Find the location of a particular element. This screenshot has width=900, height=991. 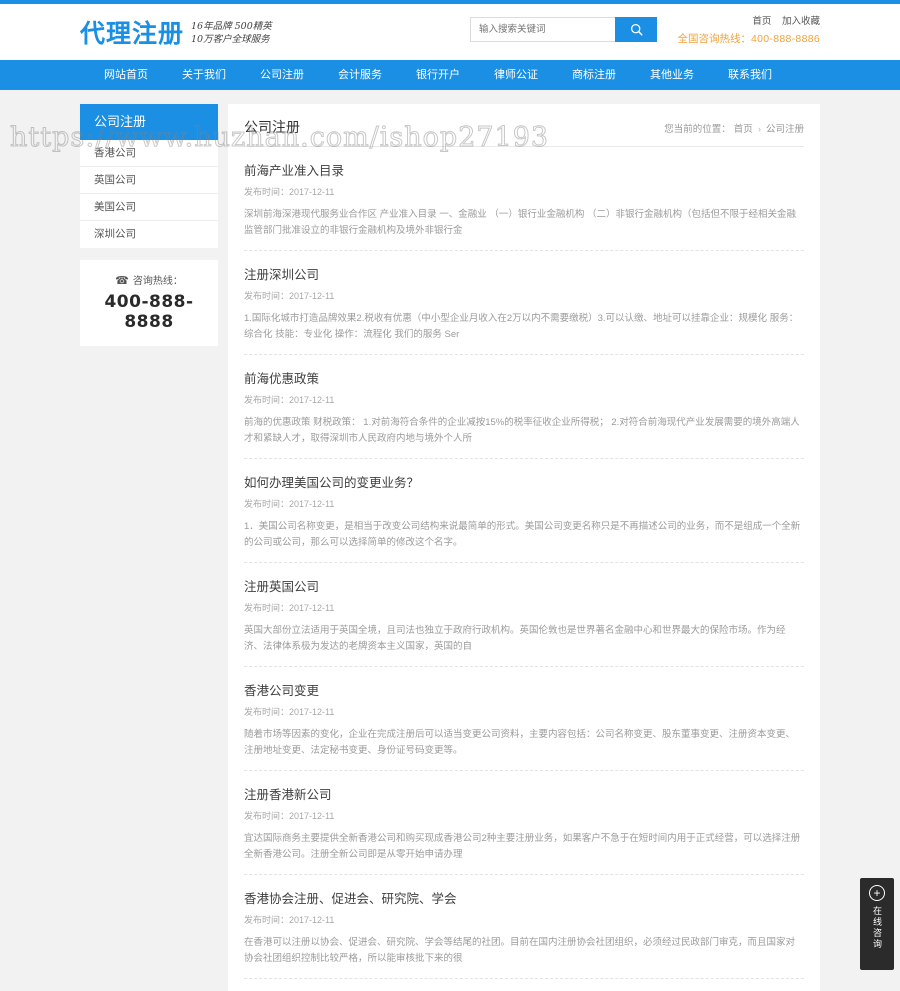

article-title: 香港公司变更 is located at coordinates (524, 689).